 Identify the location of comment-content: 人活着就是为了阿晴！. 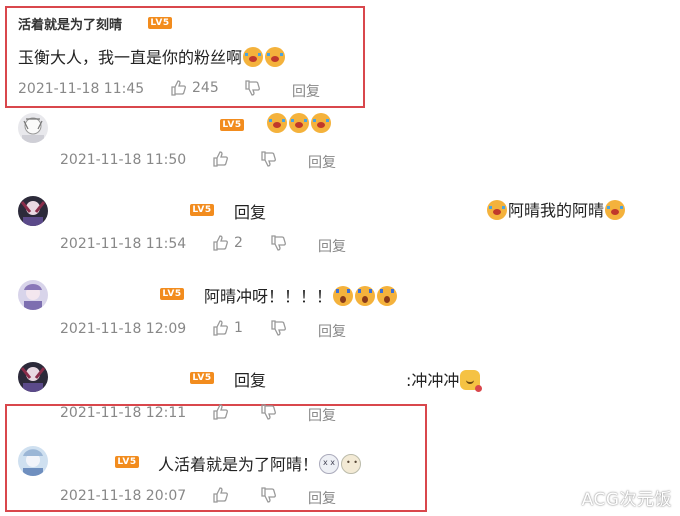
(260, 463).